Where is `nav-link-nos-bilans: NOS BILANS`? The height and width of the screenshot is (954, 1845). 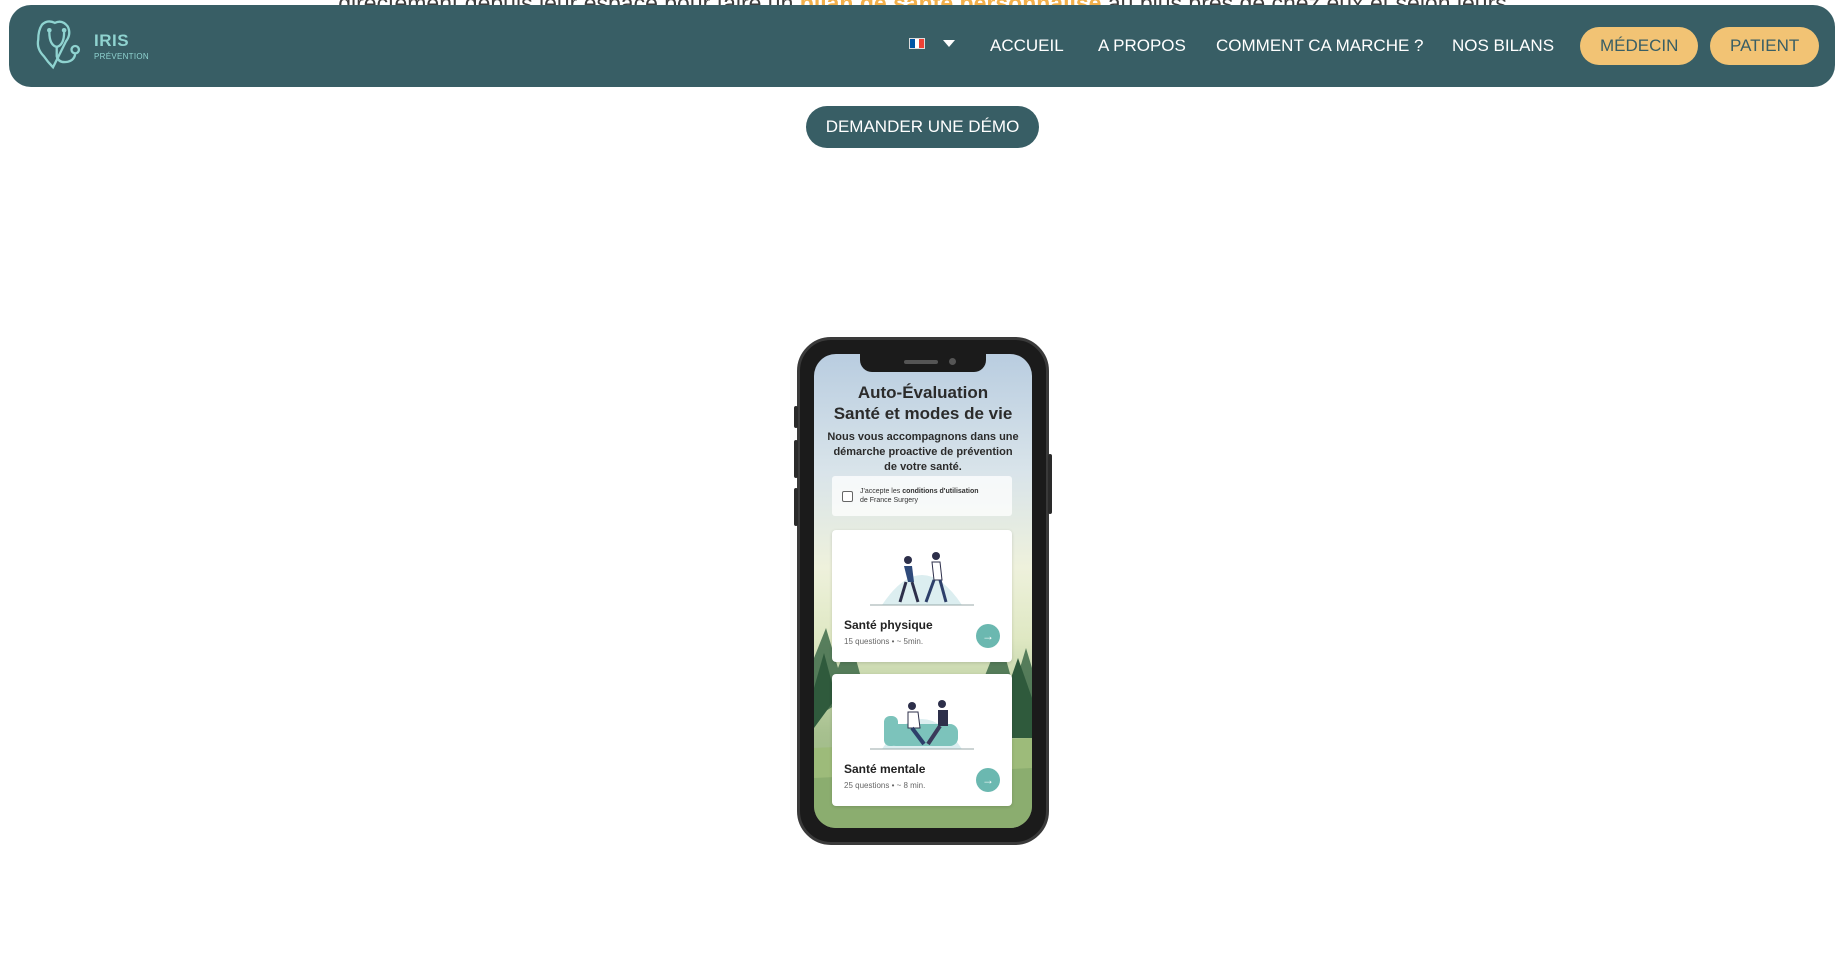 nav-link-nos-bilans: NOS BILANS is located at coordinates (1503, 46).